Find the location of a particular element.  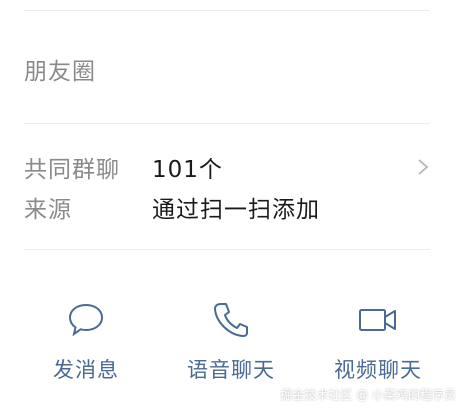

phone-icon is located at coordinates (231, 320).